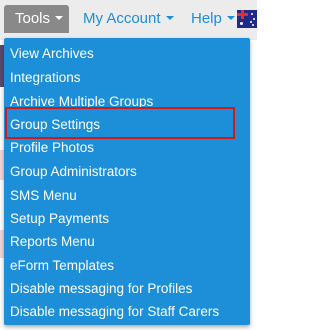 Image resolution: width=320 pixels, height=330 pixels. Describe the element at coordinates (127, 241) in the screenshot. I see `menu-item-reports-menu: Reports Menu` at that location.